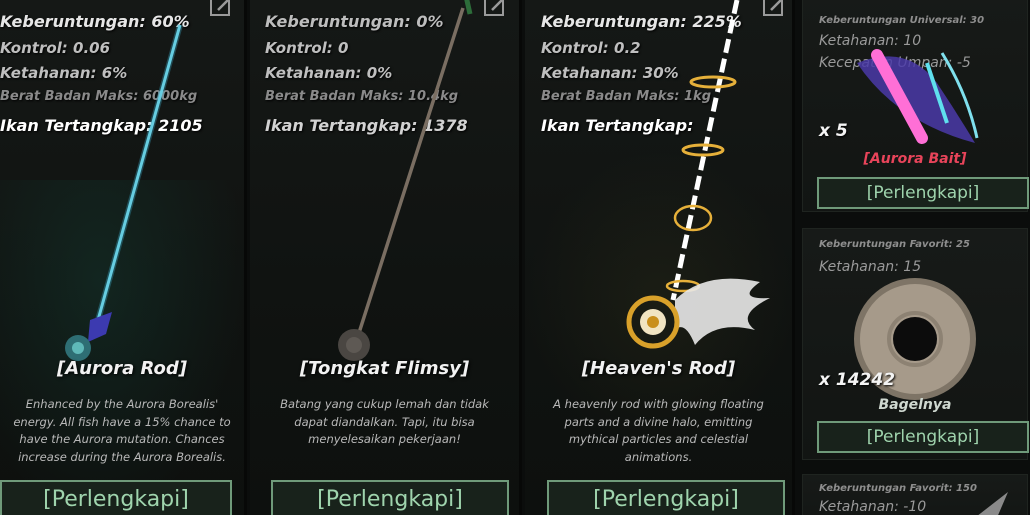 The width and height of the screenshot is (1030, 515). I want to click on bait-icon, so click(993, 503).